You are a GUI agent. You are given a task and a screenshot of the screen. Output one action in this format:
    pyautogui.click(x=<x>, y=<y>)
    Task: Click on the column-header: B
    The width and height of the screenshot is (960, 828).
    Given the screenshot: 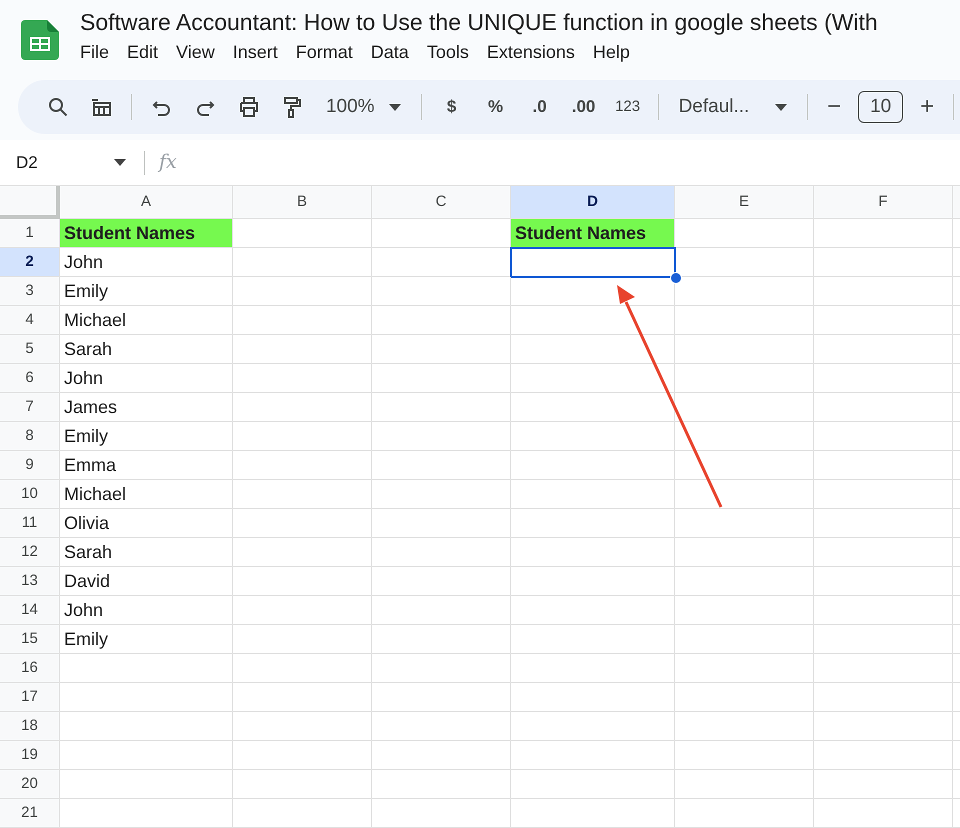 What is the action you would take?
    pyautogui.click(x=302, y=202)
    